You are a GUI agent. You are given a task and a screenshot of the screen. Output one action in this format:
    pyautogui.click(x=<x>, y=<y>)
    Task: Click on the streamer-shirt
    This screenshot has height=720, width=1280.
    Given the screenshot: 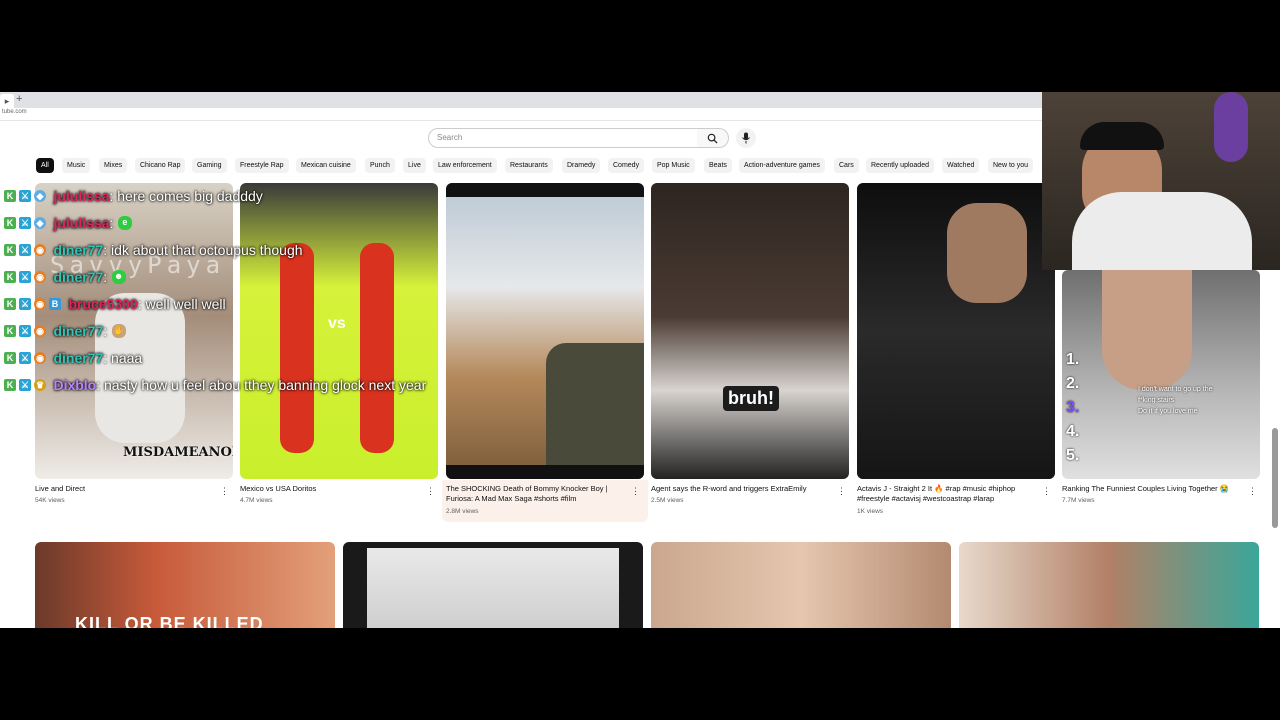 What is the action you would take?
    pyautogui.click(x=1162, y=231)
    